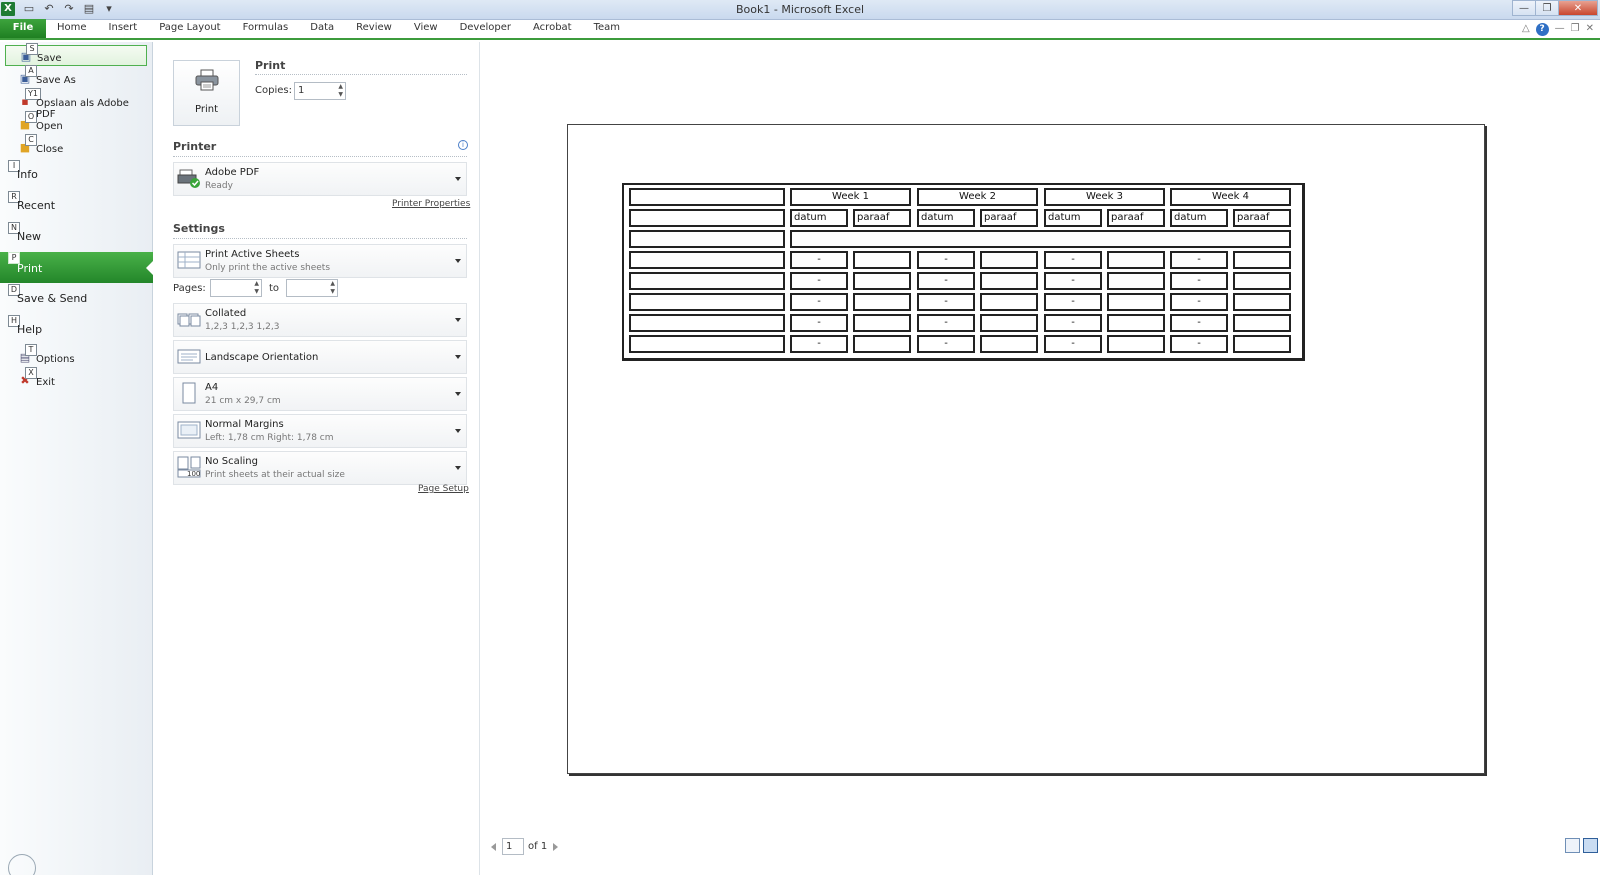 This screenshot has height=875, width=1600. What do you see at coordinates (607, 28) in the screenshot?
I see `tab-team: Team` at bounding box center [607, 28].